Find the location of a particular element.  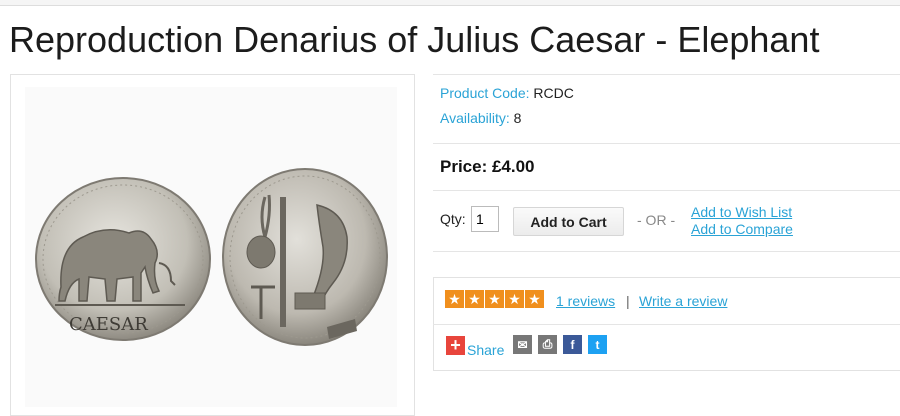

print-icon: ⎙ is located at coordinates (547, 344).